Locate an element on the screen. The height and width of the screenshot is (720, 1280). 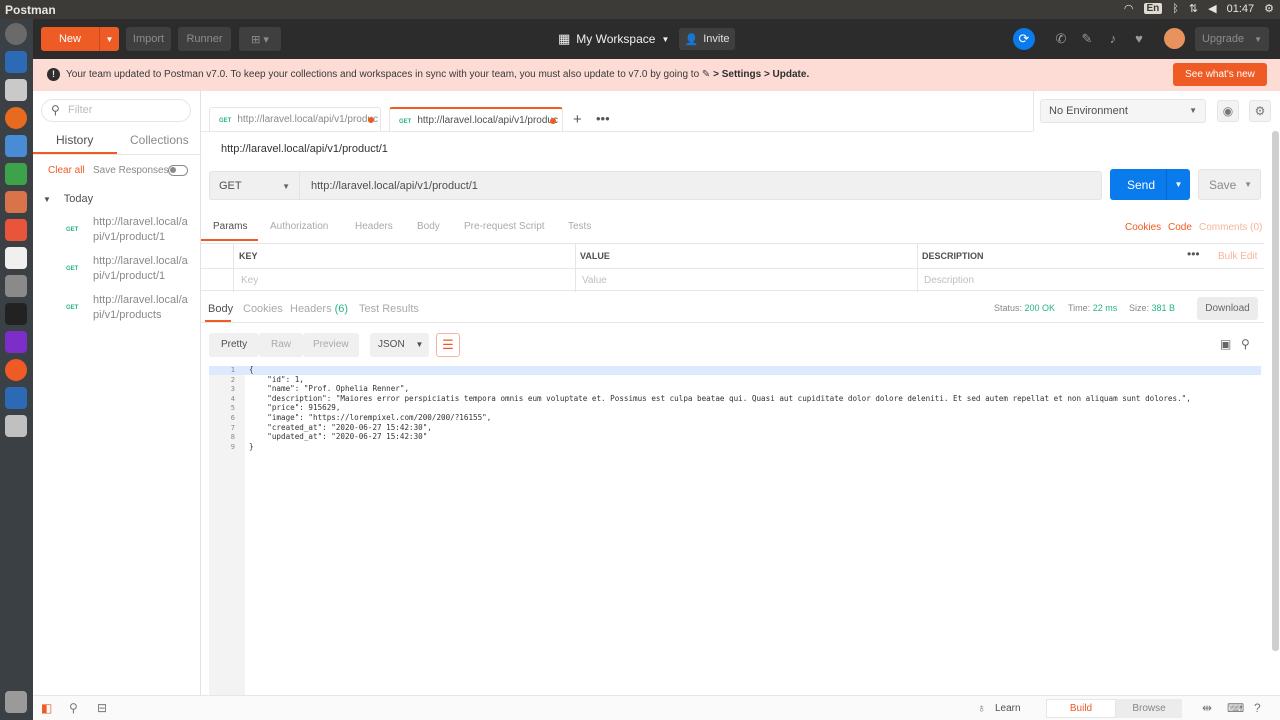
terminal-icon is located at coordinates (16, 314).